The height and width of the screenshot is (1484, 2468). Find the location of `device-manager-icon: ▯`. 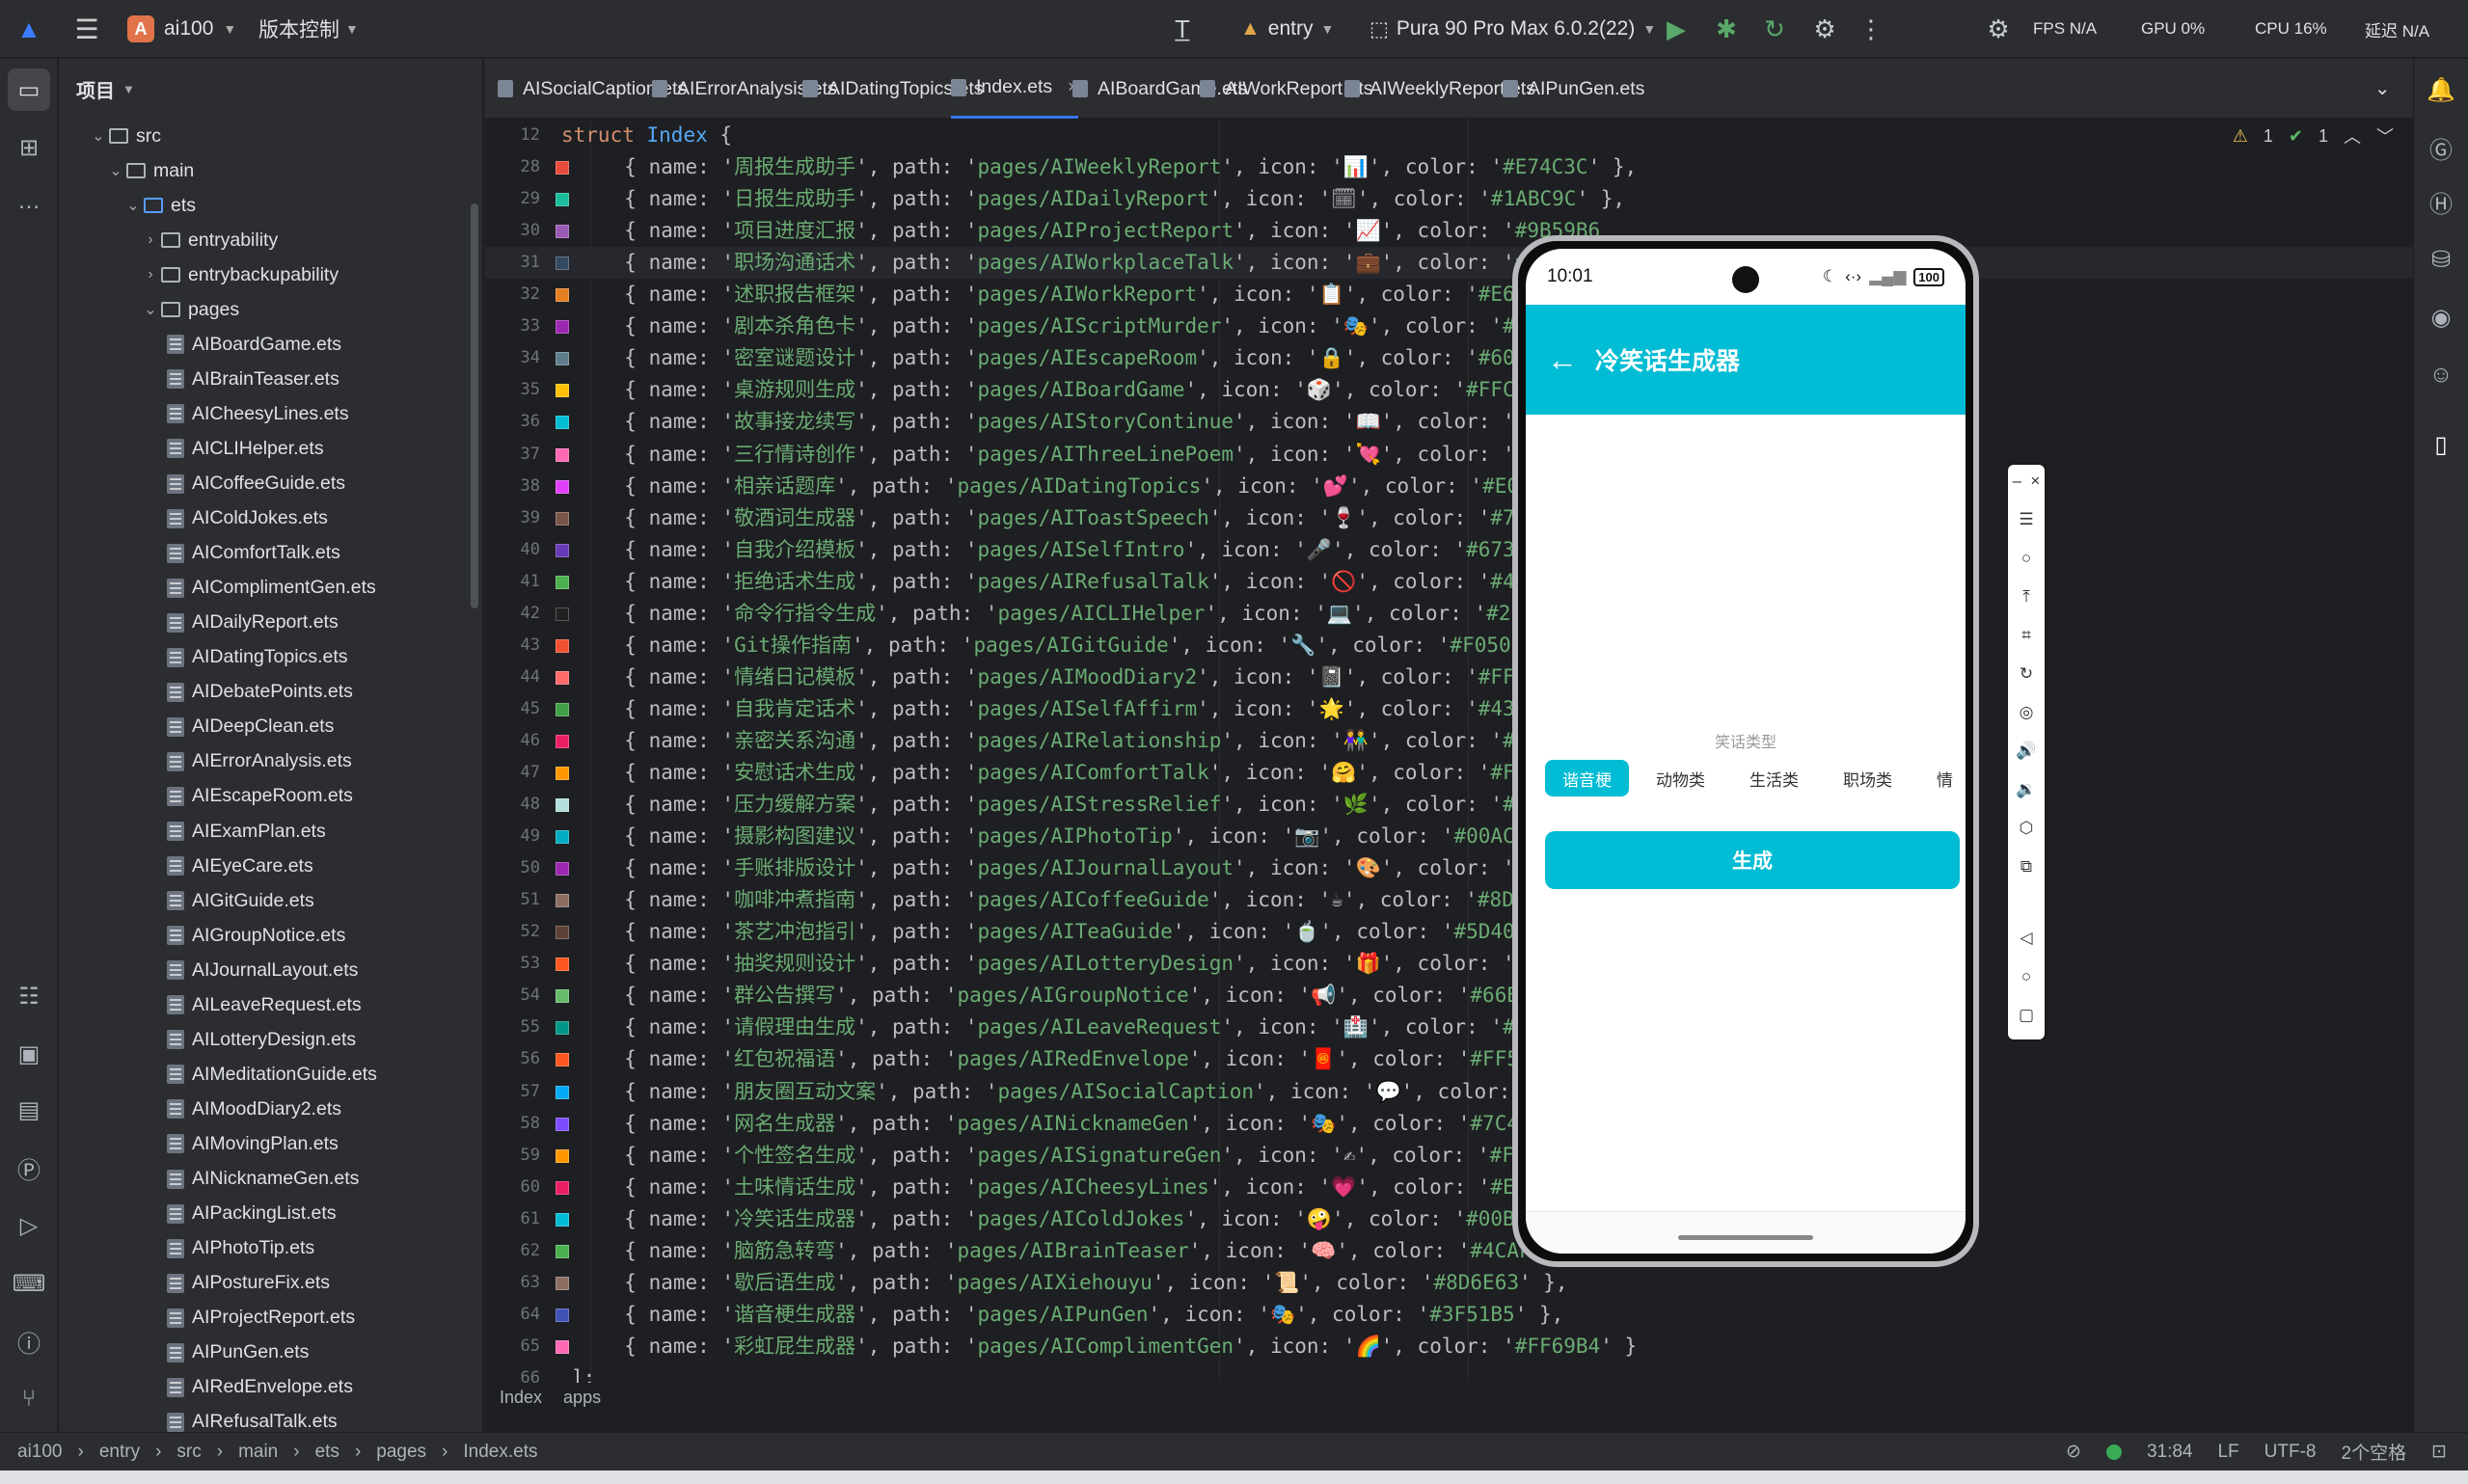

device-manager-icon: ▯ is located at coordinates (2441, 444).